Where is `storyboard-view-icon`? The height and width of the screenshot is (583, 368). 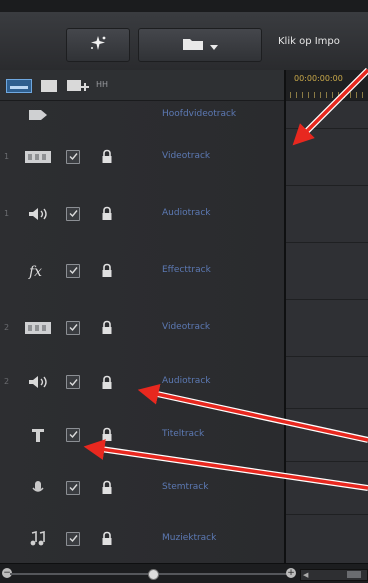 storyboard-view-icon is located at coordinates (49, 85).